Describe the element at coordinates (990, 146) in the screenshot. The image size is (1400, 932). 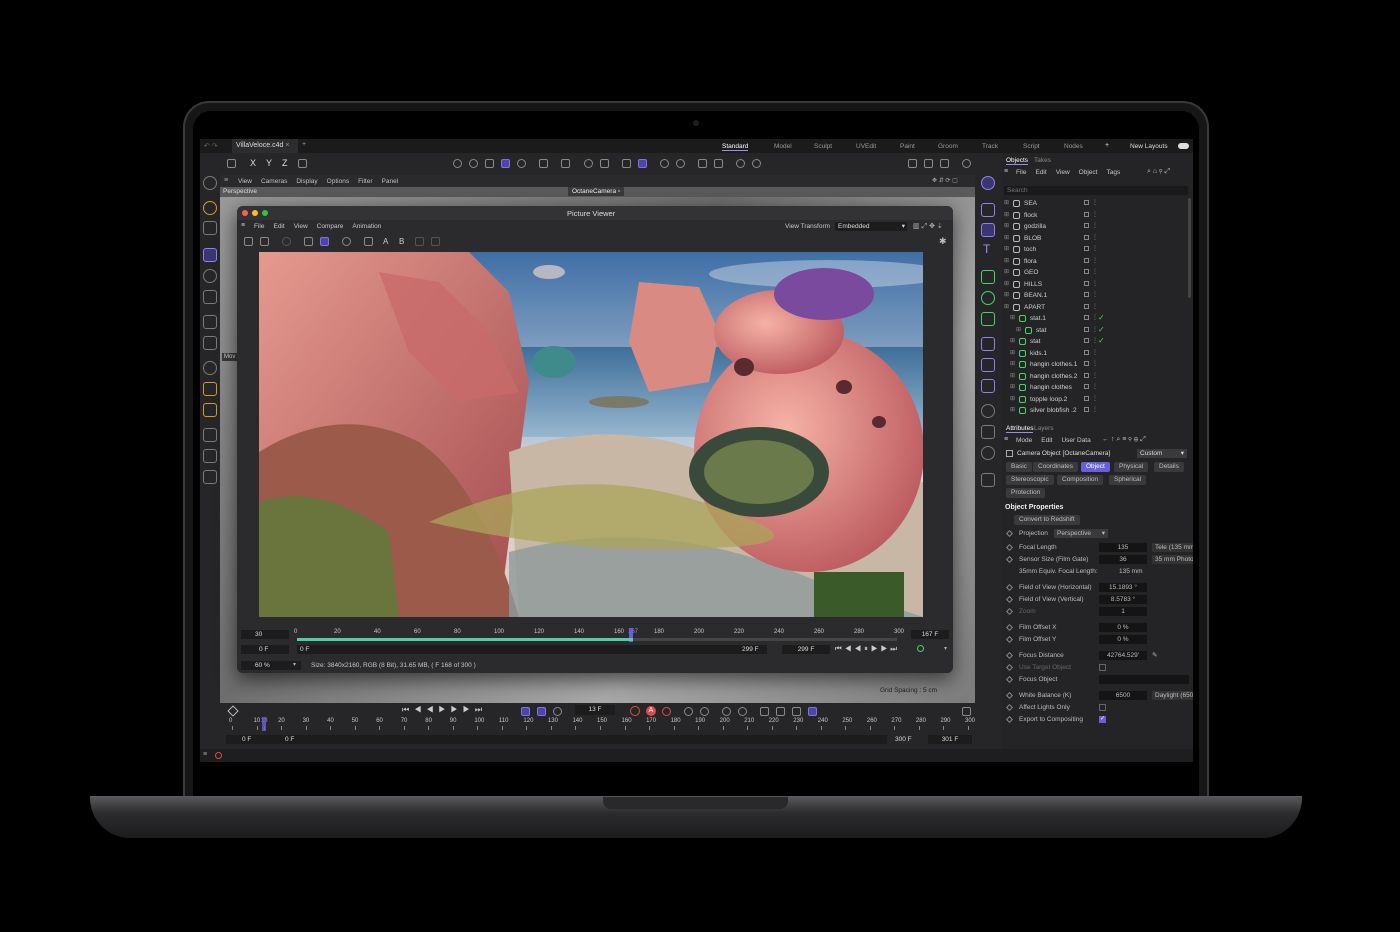
I see `layout-tab-track: Track` at that location.